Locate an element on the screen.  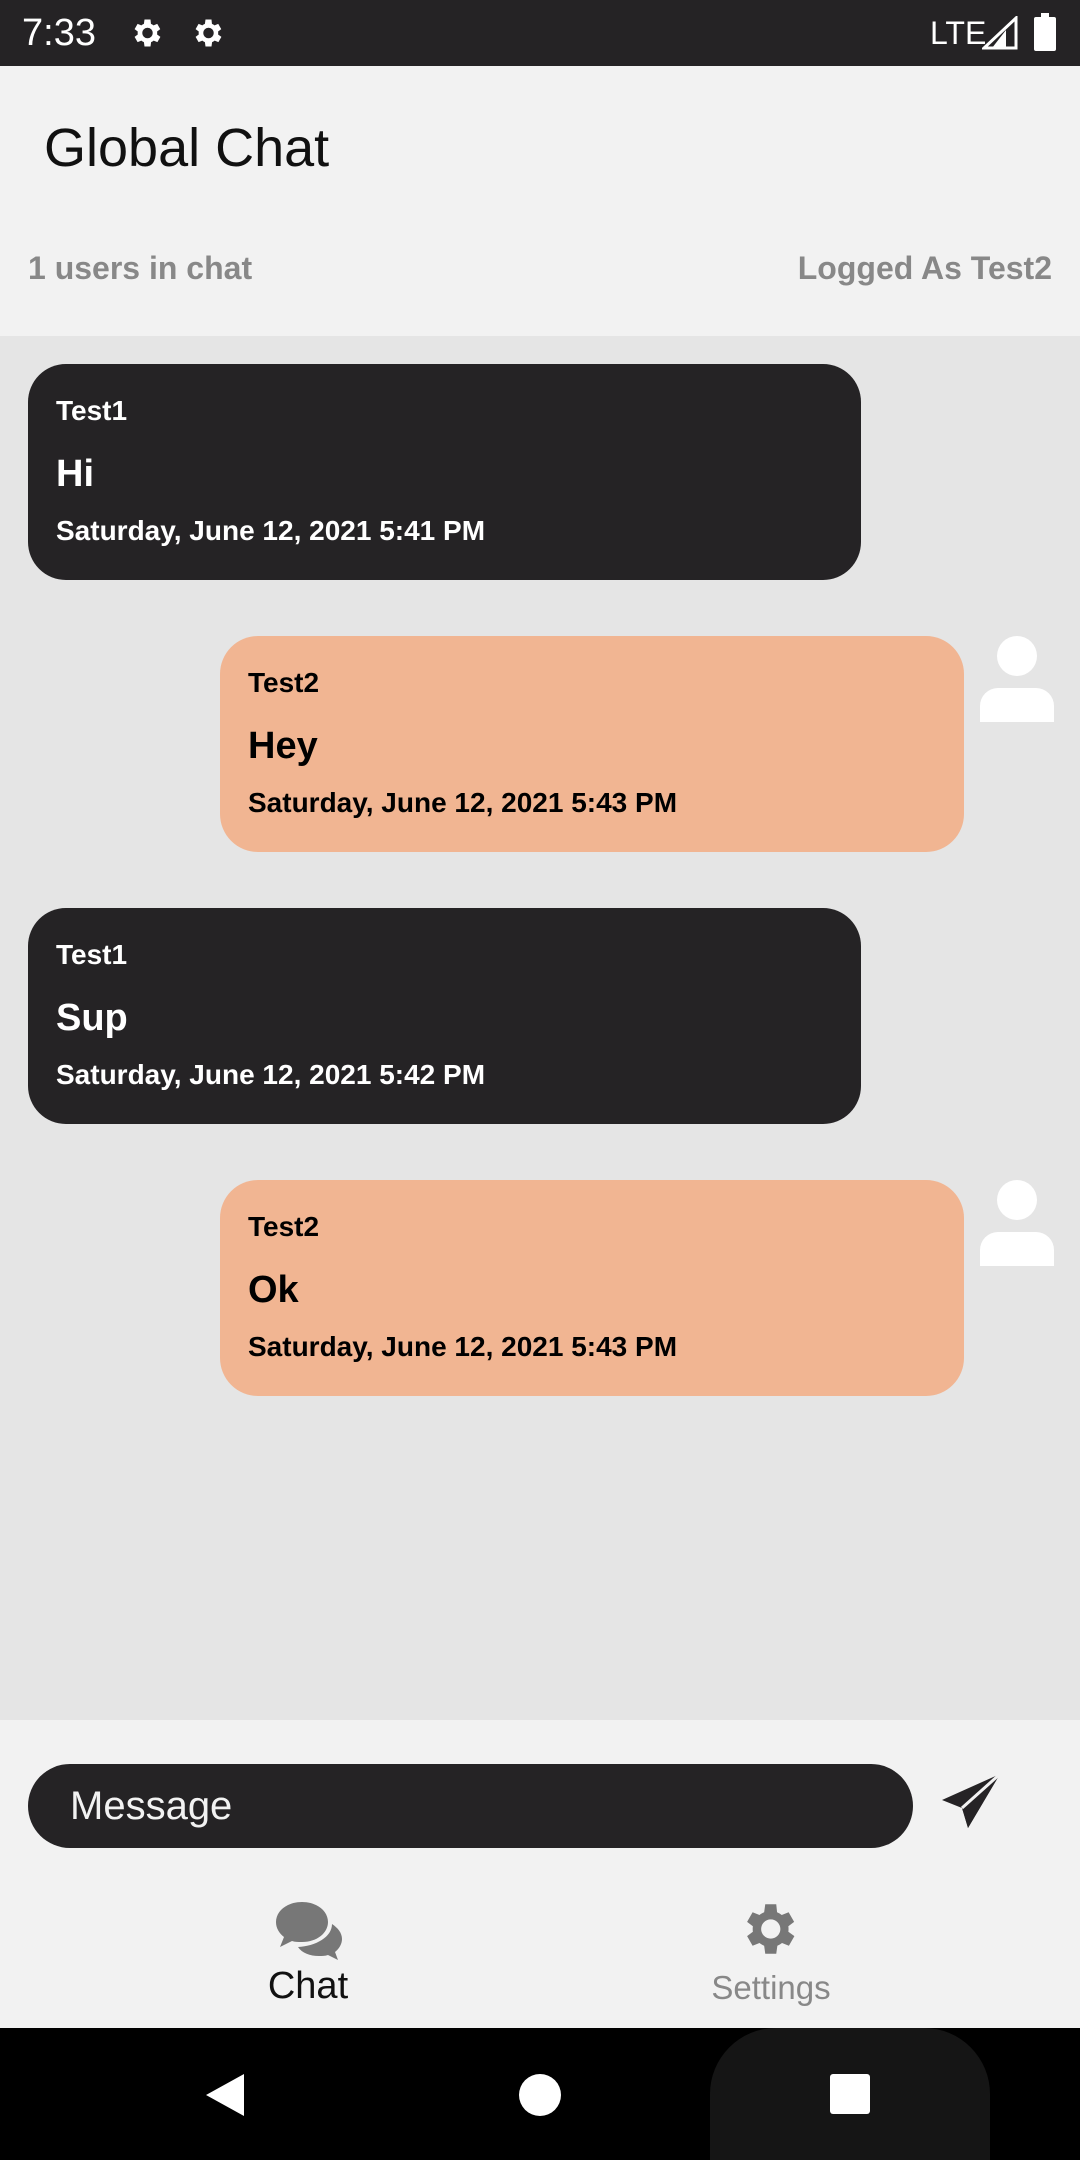
chat-bubbles-icon is located at coordinates (309, 1931).